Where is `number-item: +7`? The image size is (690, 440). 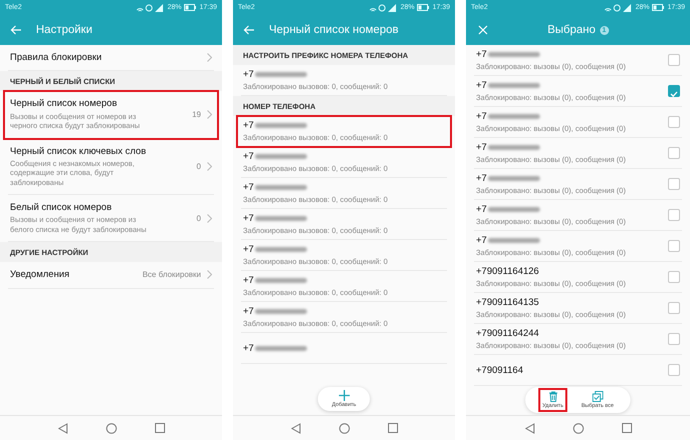 number-item: +7 is located at coordinates (344, 348).